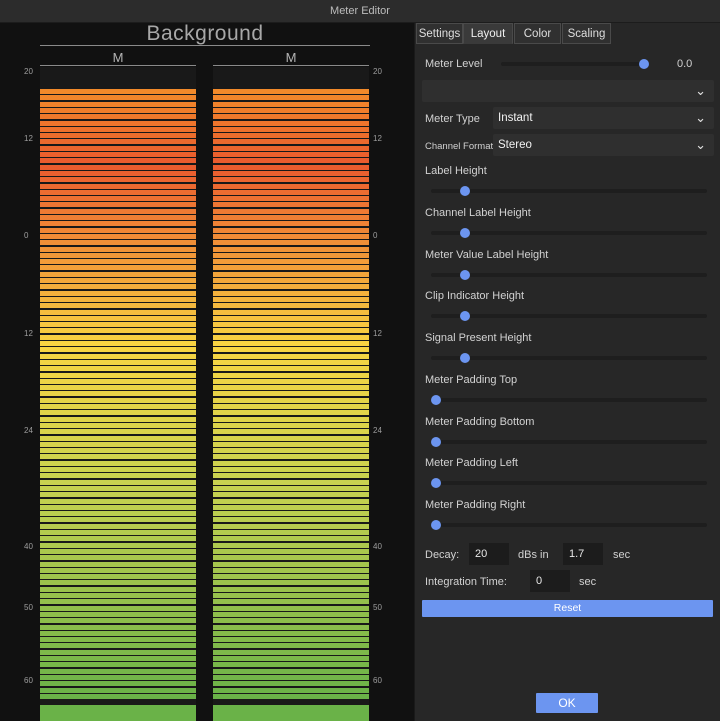 Image resolution: width=720 pixels, height=721 pixels. I want to click on meter-title: Background, so click(205, 33).